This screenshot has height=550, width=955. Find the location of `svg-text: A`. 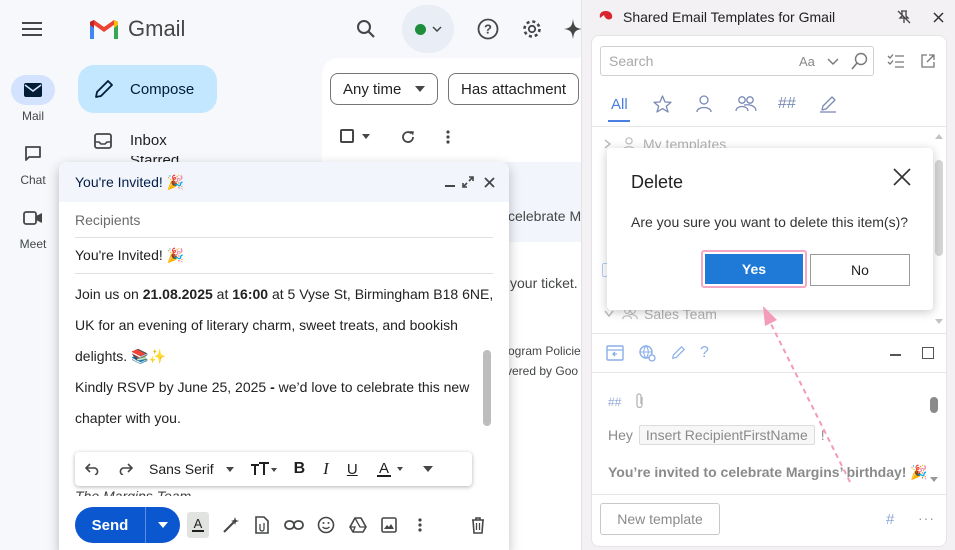

svg-text: A is located at coordinates (197, 524).